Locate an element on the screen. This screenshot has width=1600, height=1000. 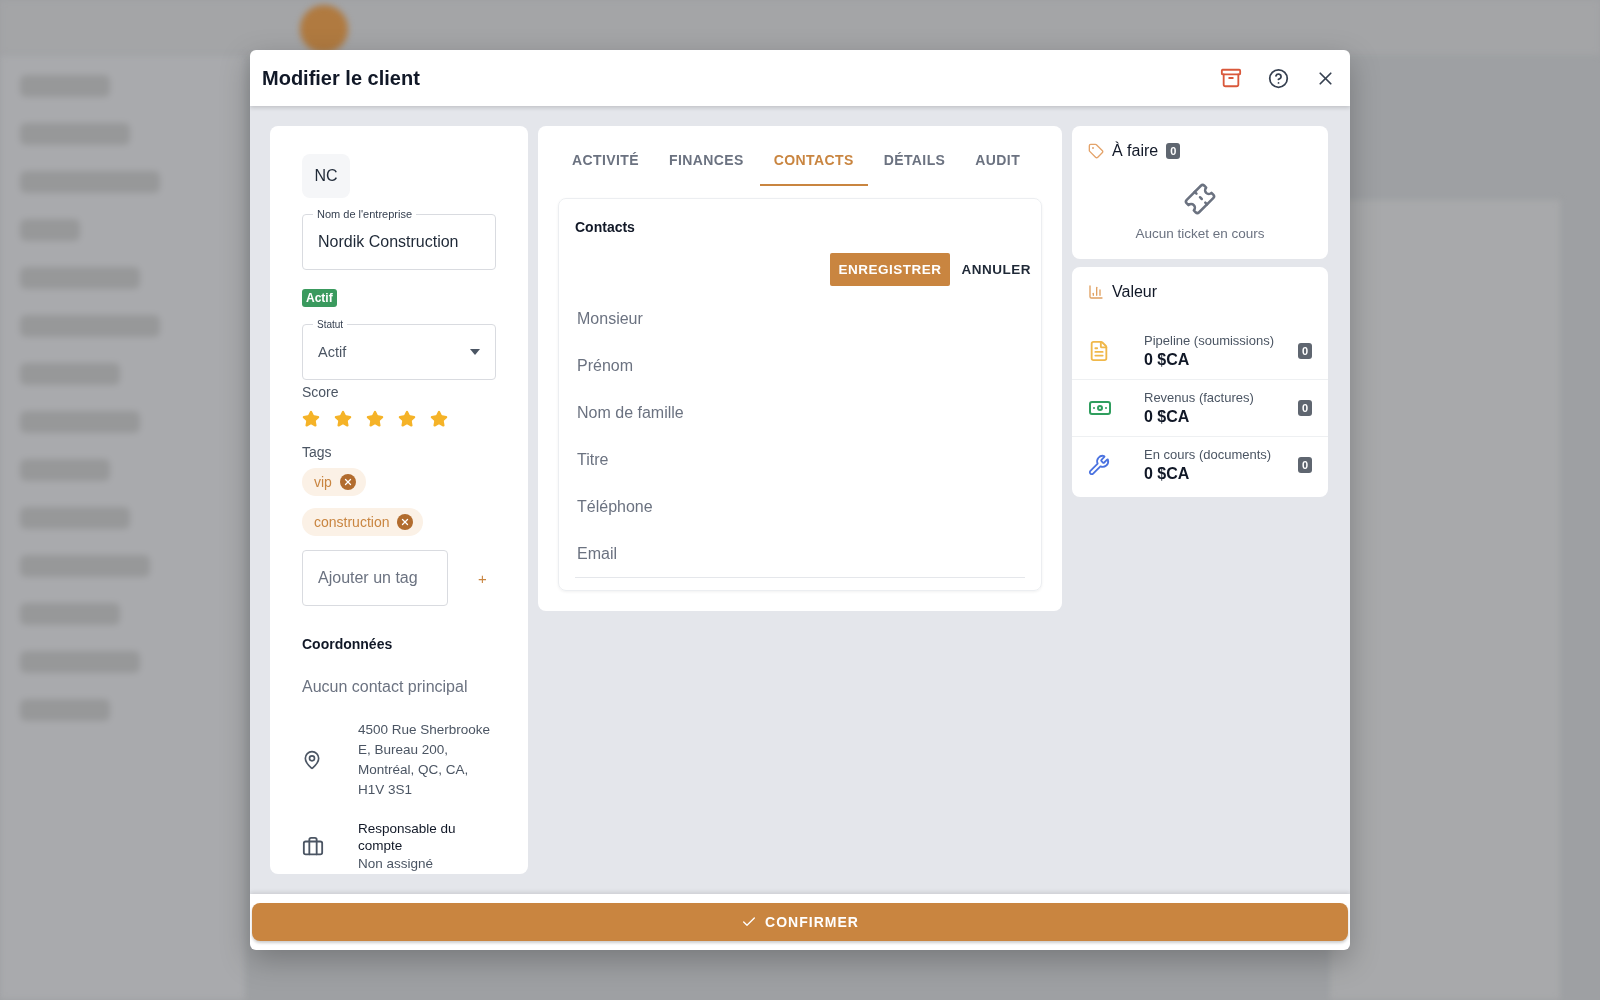
account-manager-label: Responsable du compte is located at coordinates (407, 837).